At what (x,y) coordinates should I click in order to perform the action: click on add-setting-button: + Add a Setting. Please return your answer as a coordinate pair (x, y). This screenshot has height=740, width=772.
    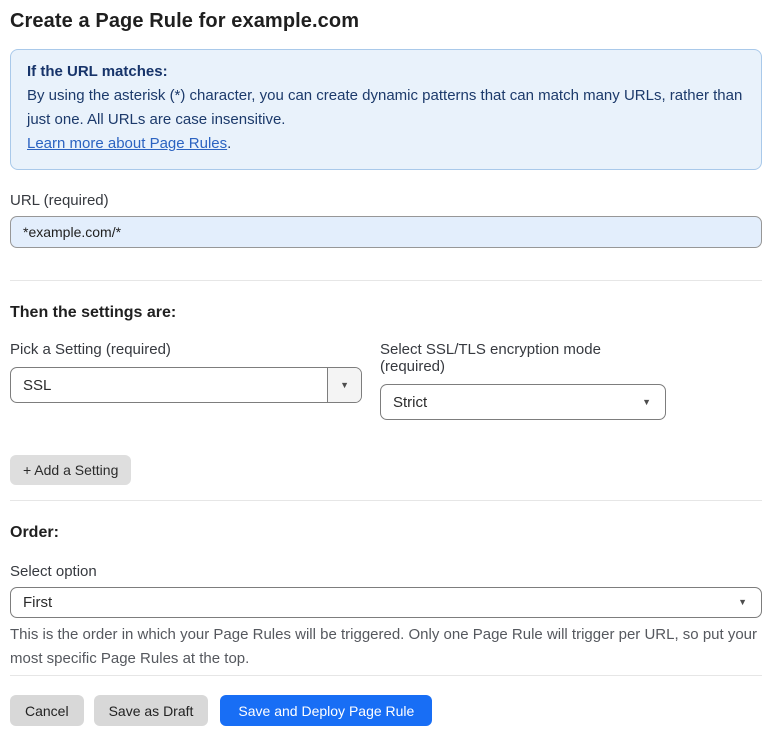
    Looking at the image, I should click on (71, 470).